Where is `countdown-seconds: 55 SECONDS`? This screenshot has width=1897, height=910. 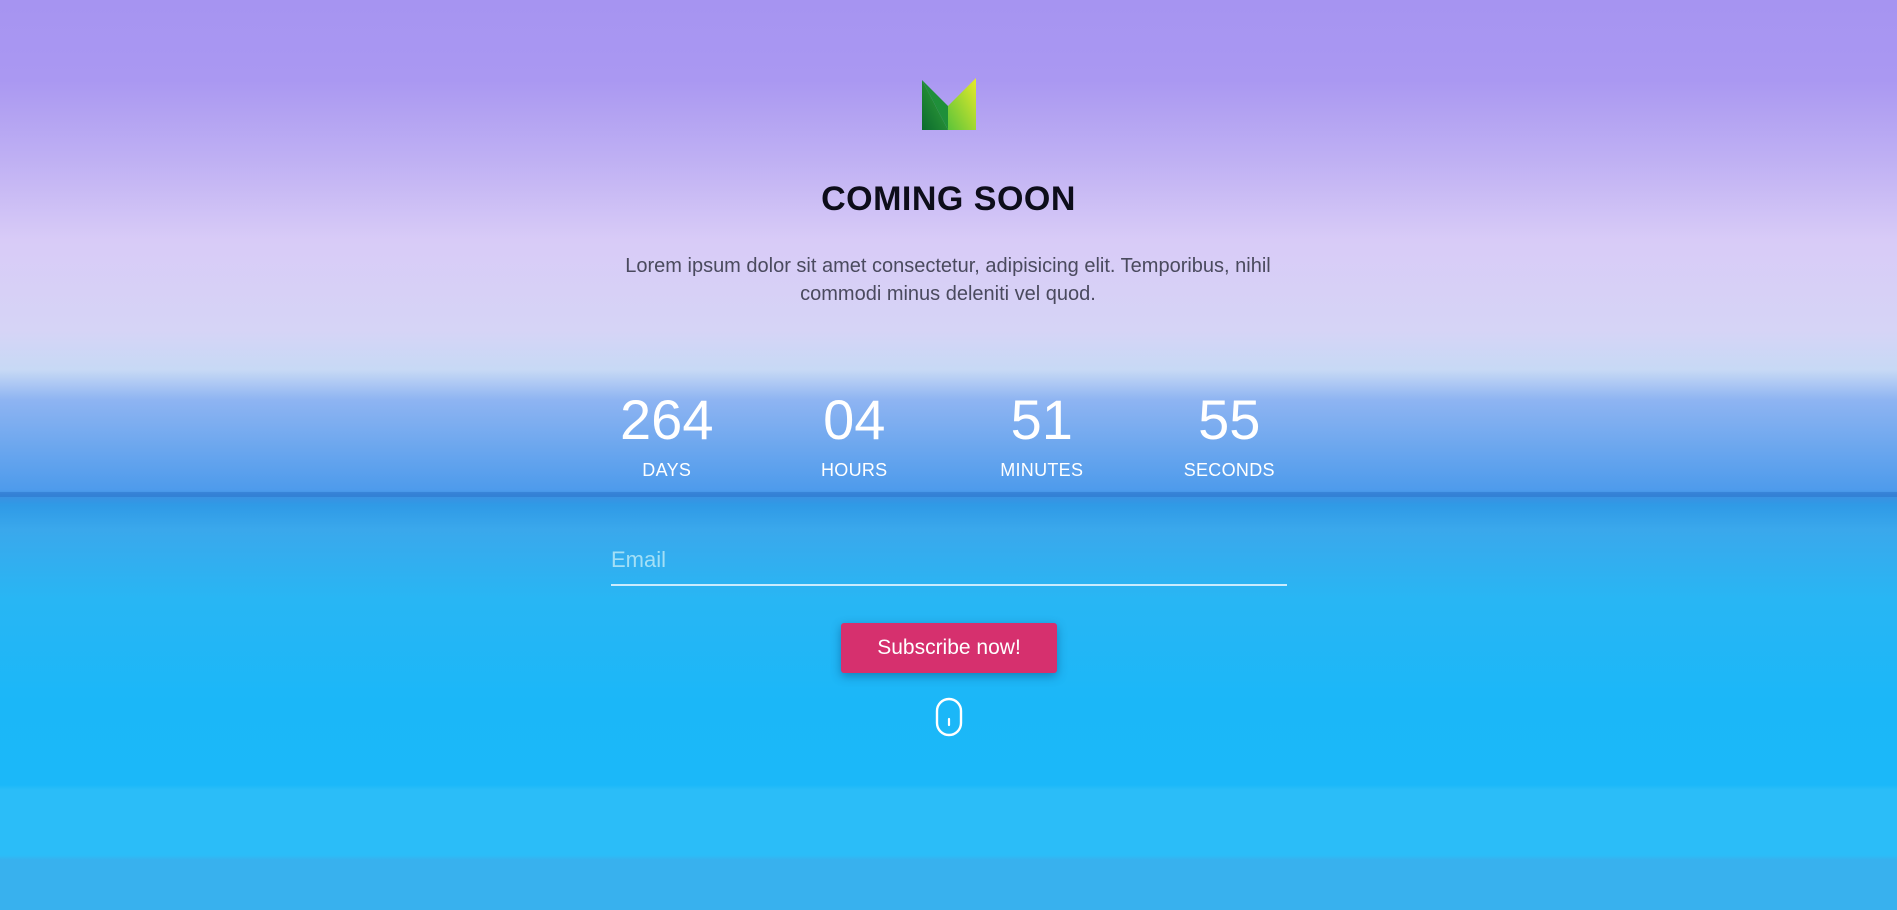
countdown-seconds: 55 SECONDS is located at coordinates (1230, 443).